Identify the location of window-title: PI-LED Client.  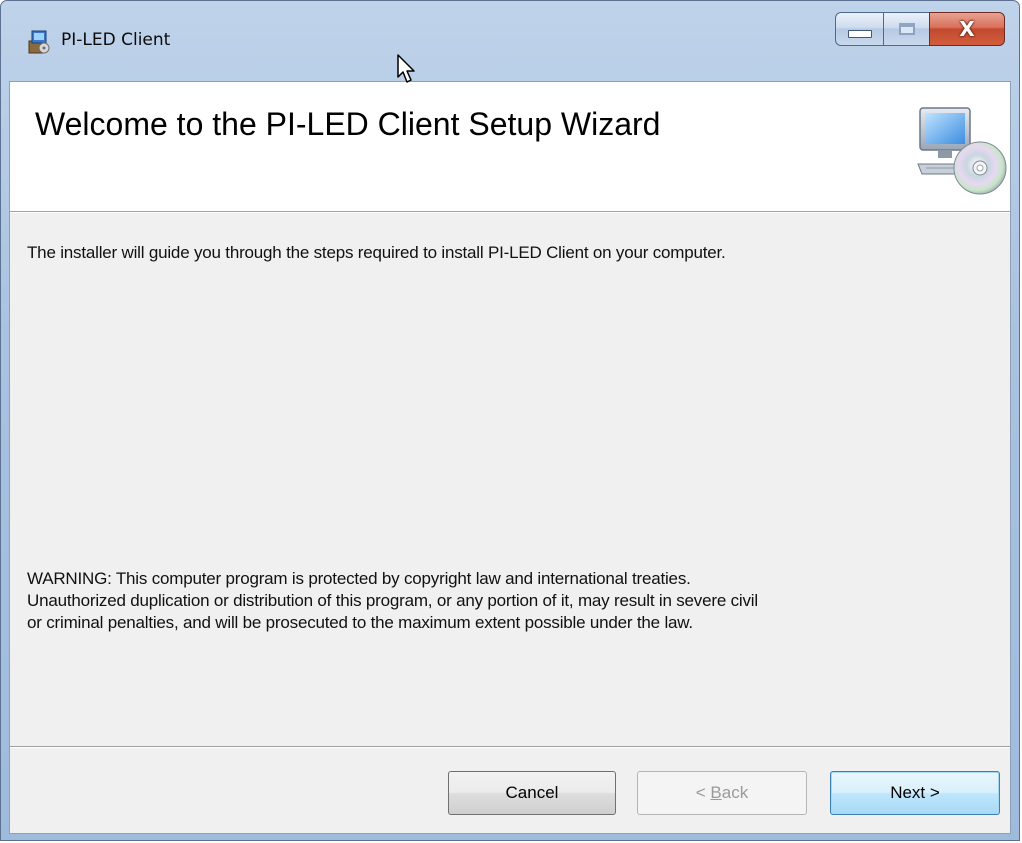
(116, 40).